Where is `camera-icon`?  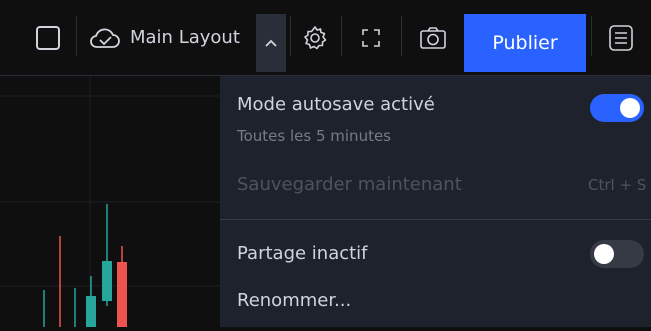
camera-icon is located at coordinates (433, 37).